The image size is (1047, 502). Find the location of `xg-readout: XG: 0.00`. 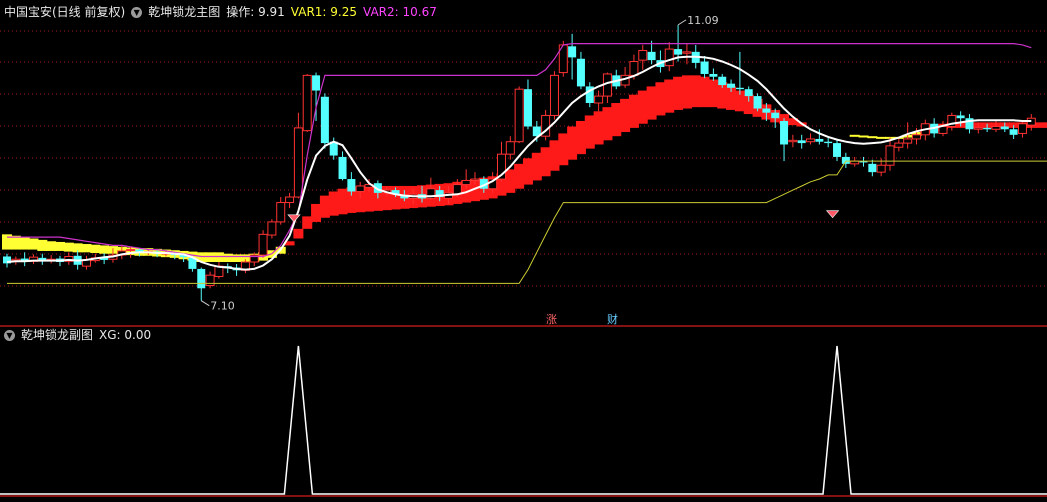

xg-readout: XG: 0.00 is located at coordinates (125, 335).